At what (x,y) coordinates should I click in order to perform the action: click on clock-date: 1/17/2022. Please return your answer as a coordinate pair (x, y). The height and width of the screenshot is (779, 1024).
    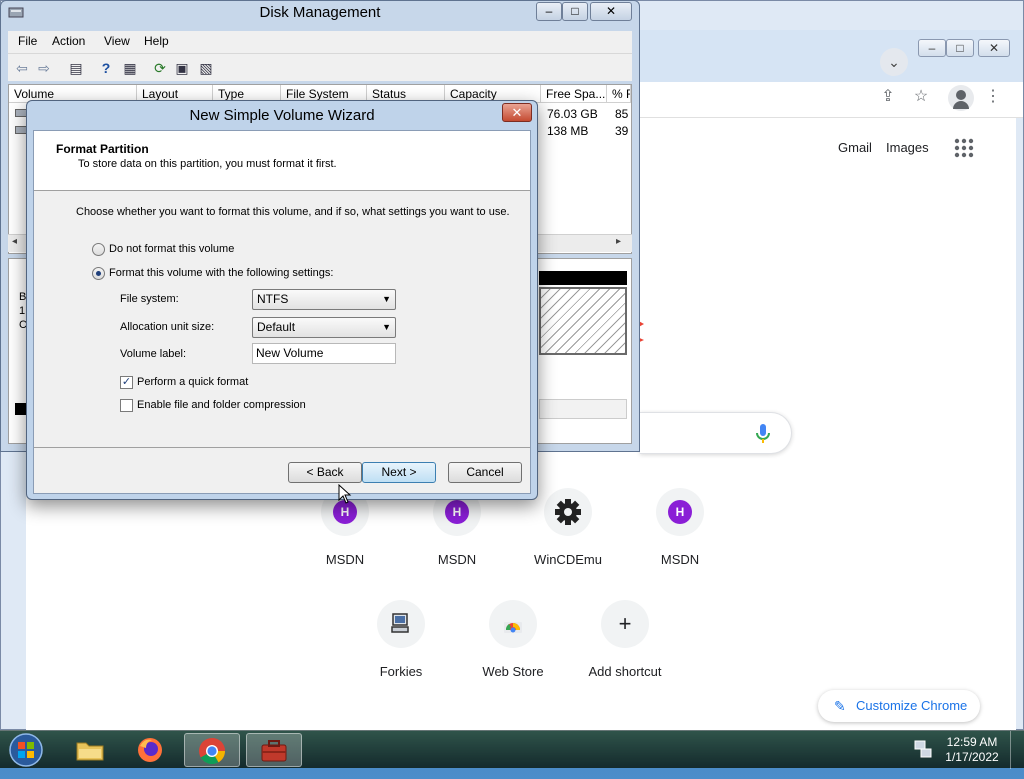
    Looking at the image, I should click on (972, 757).